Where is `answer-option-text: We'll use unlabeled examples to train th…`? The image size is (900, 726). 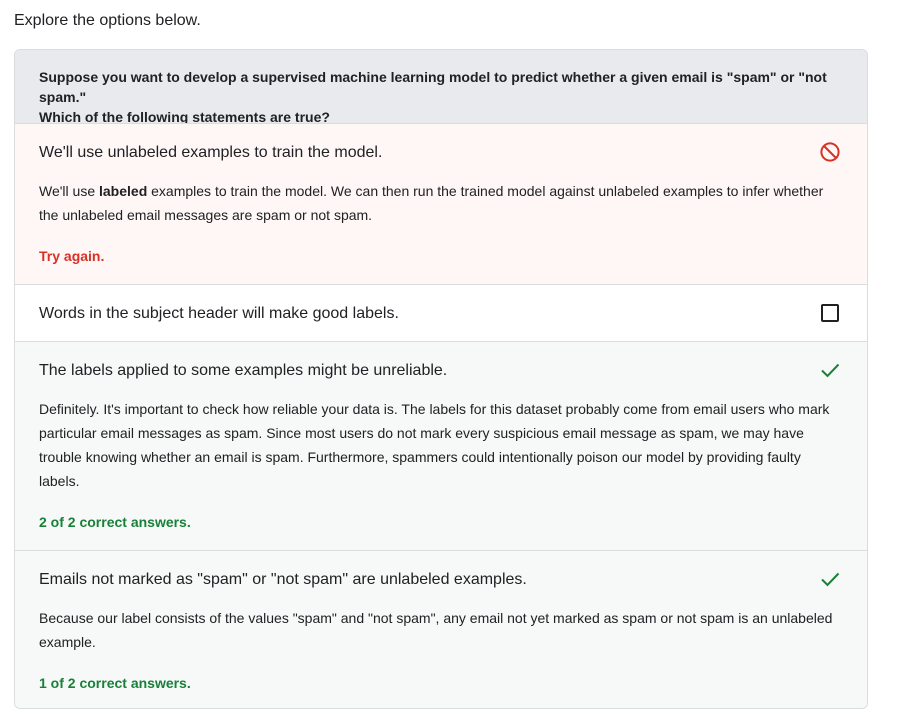
answer-option-text: We'll use unlabeled examples to train th… is located at coordinates (211, 152).